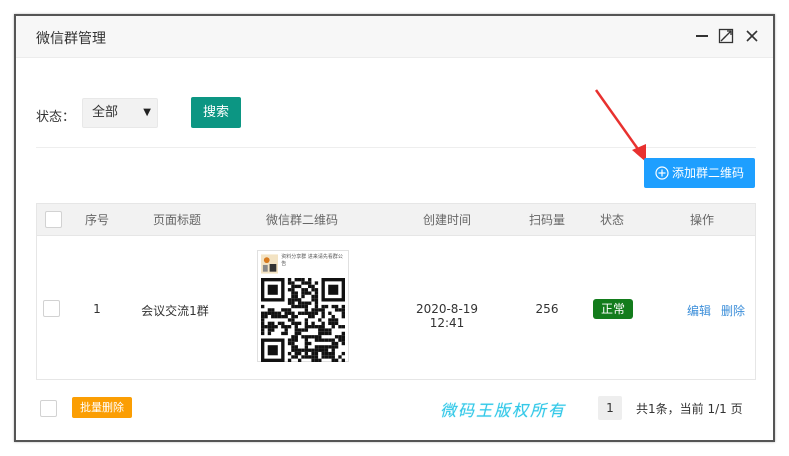 Image resolution: width=789 pixels, height=456 pixels. What do you see at coordinates (216, 112) in the screenshot?
I see `search-button: 搜索` at bounding box center [216, 112].